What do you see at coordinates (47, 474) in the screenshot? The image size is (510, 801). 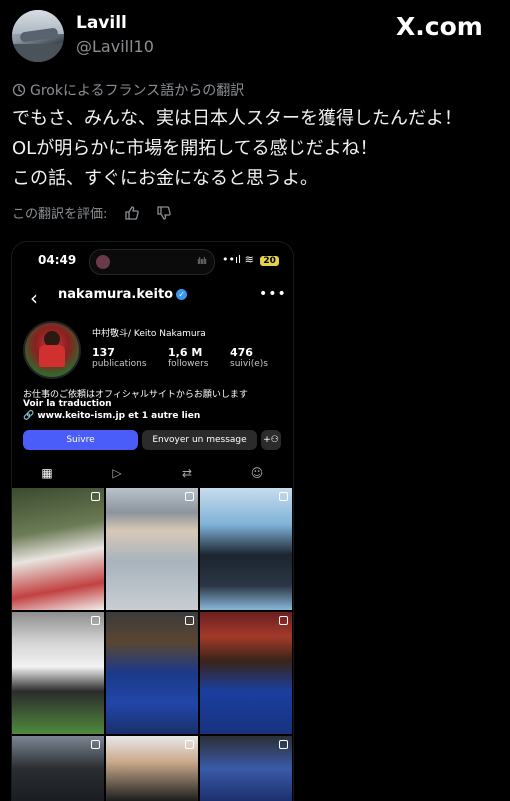 I see `grid-icon: ▦` at bounding box center [47, 474].